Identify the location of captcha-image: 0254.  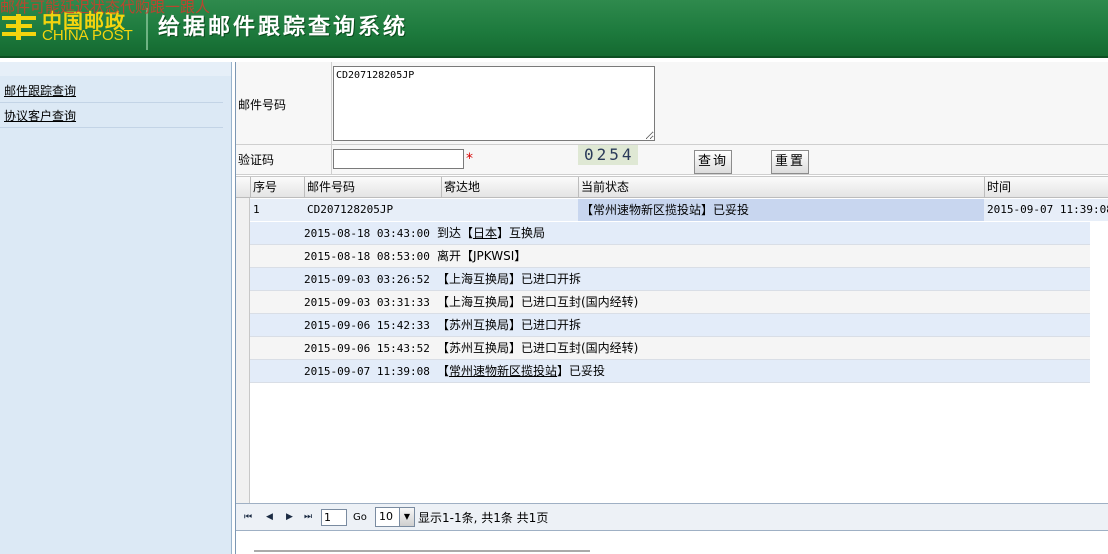
(608, 155).